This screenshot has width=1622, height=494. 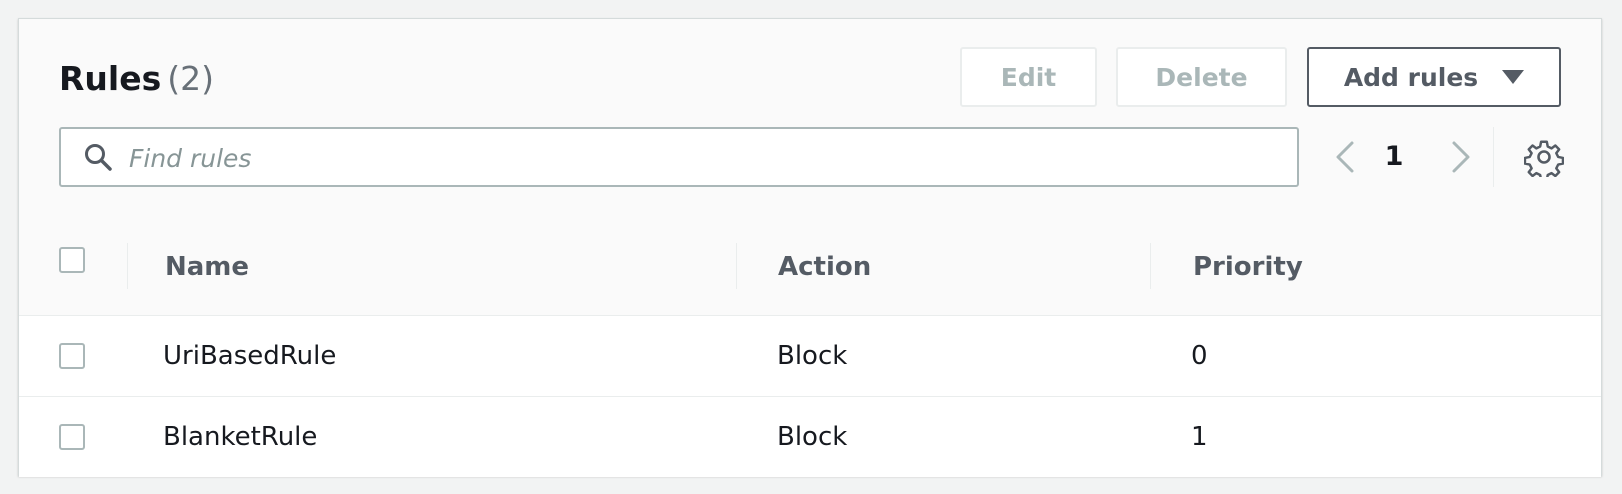 What do you see at coordinates (1544, 157) in the screenshot?
I see `gear-icon` at bounding box center [1544, 157].